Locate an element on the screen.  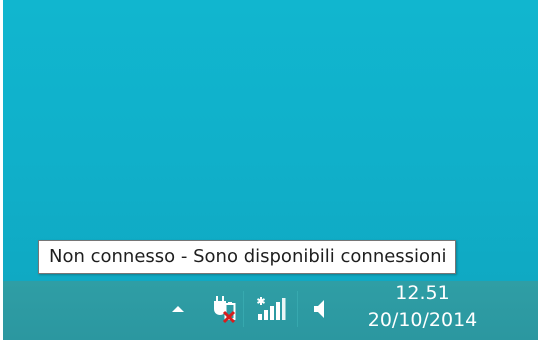
clock-time: 12.51 is located at coordinates (422, 293).